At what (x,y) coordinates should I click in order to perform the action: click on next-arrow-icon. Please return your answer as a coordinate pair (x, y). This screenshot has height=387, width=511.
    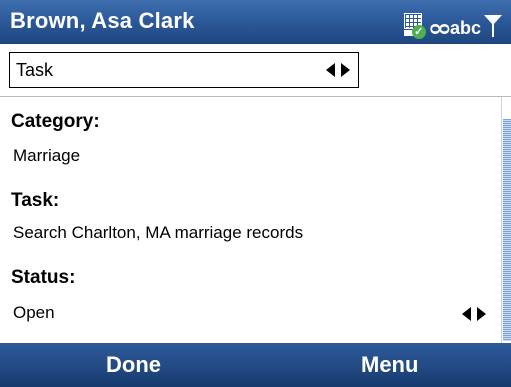
    Looking at the image, I should click on (345, 70).